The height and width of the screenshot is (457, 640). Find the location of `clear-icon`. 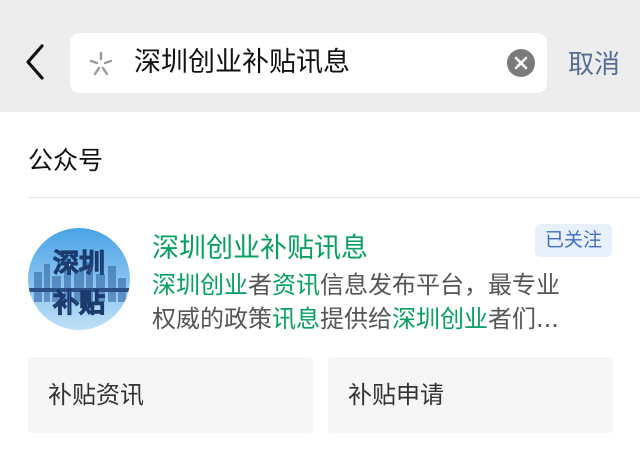

clear-icon is located at coordinates (521, 63).